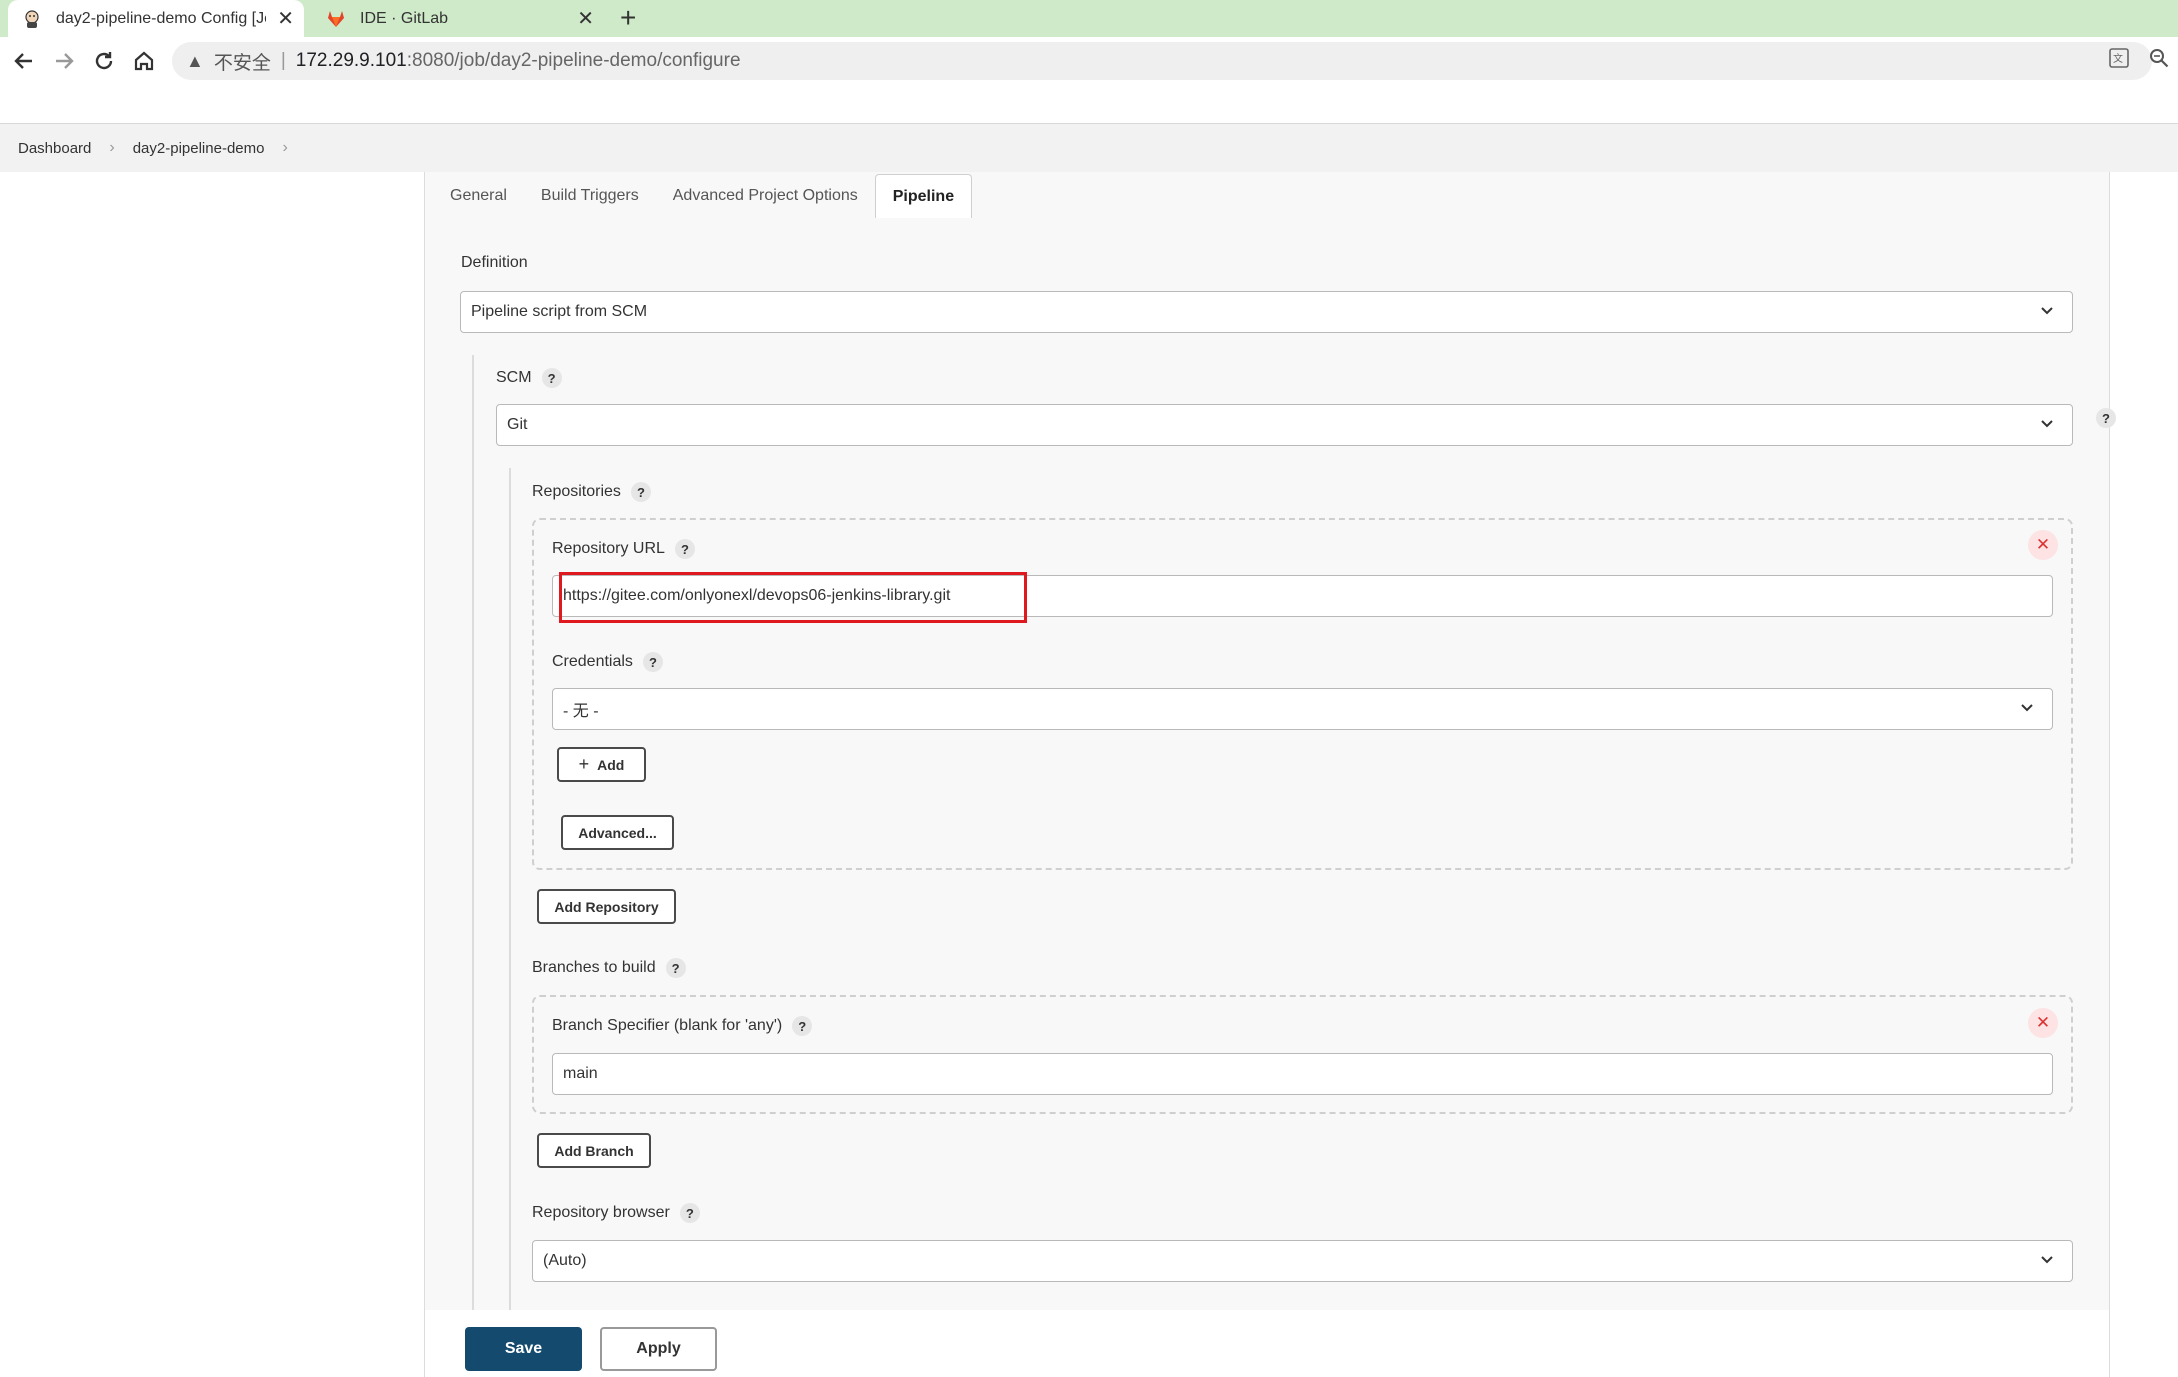 This screenshot has height=1377, width=2178. Describe the element at coordinates (628, 18) in the screenshot. I see `new-tab-icon: +` at that location.